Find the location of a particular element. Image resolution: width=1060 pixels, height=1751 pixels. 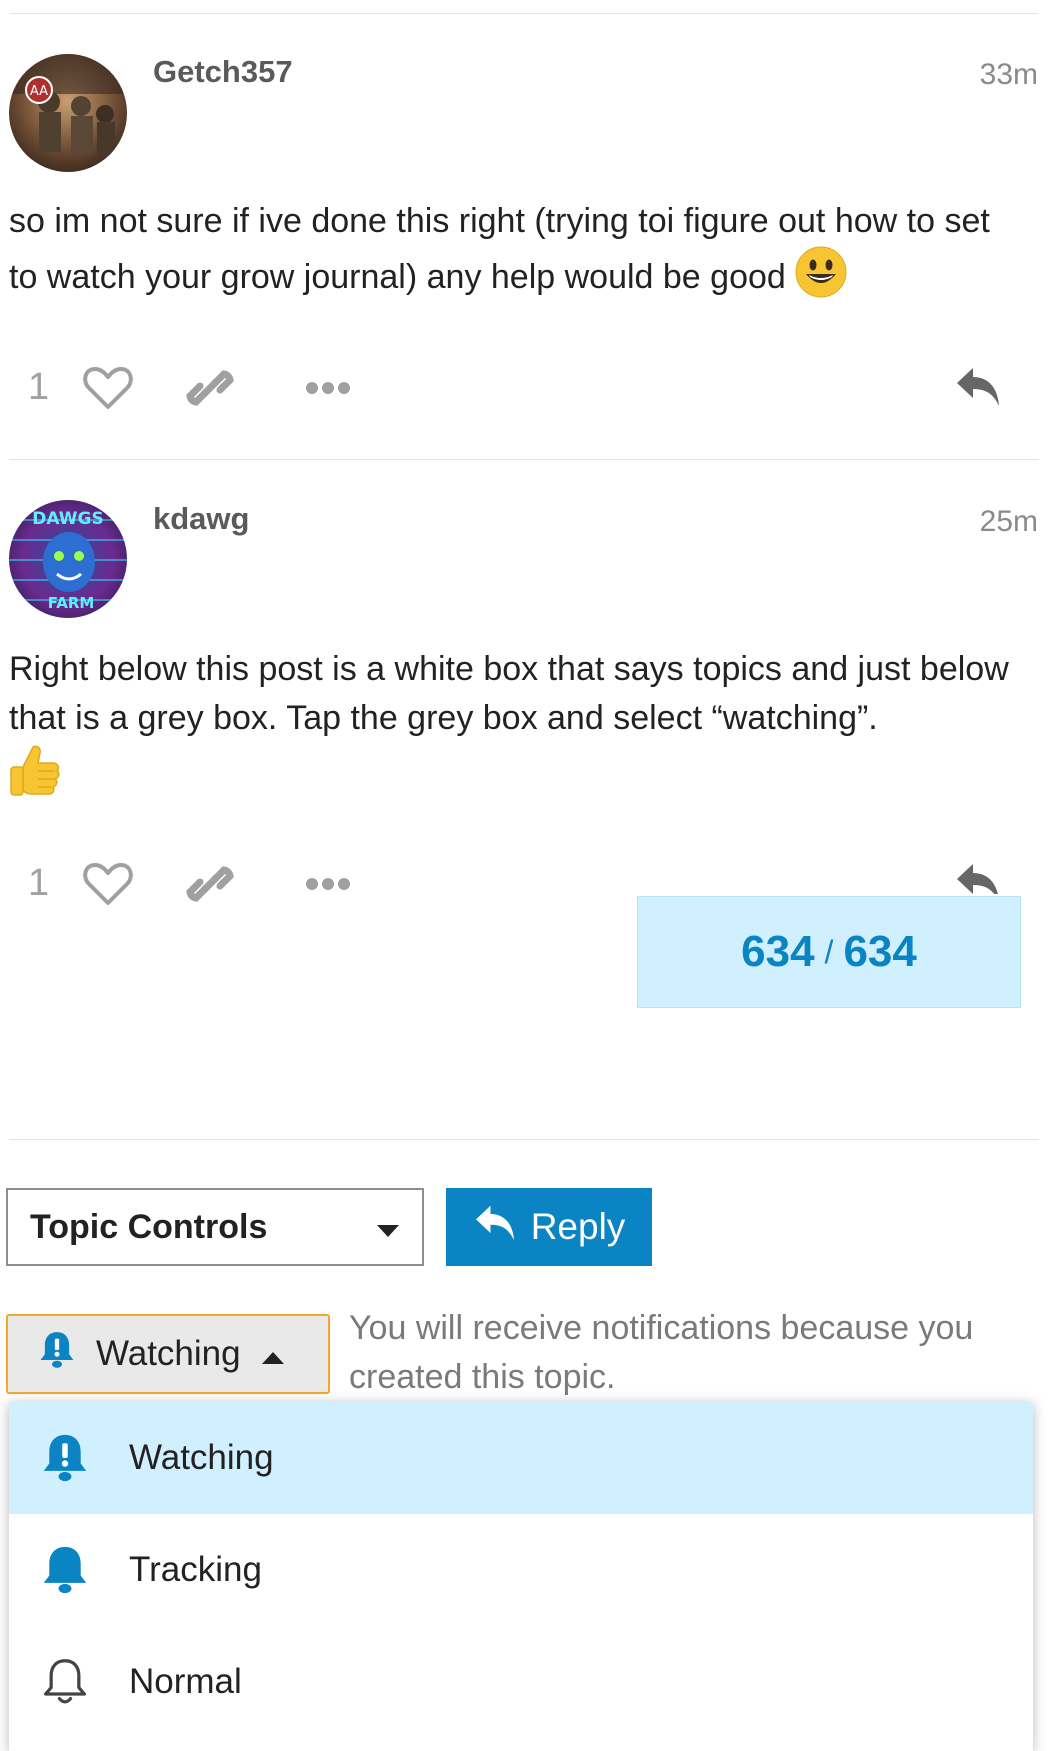

notification-level-button: Watching is located at coordinates (168, 1354).